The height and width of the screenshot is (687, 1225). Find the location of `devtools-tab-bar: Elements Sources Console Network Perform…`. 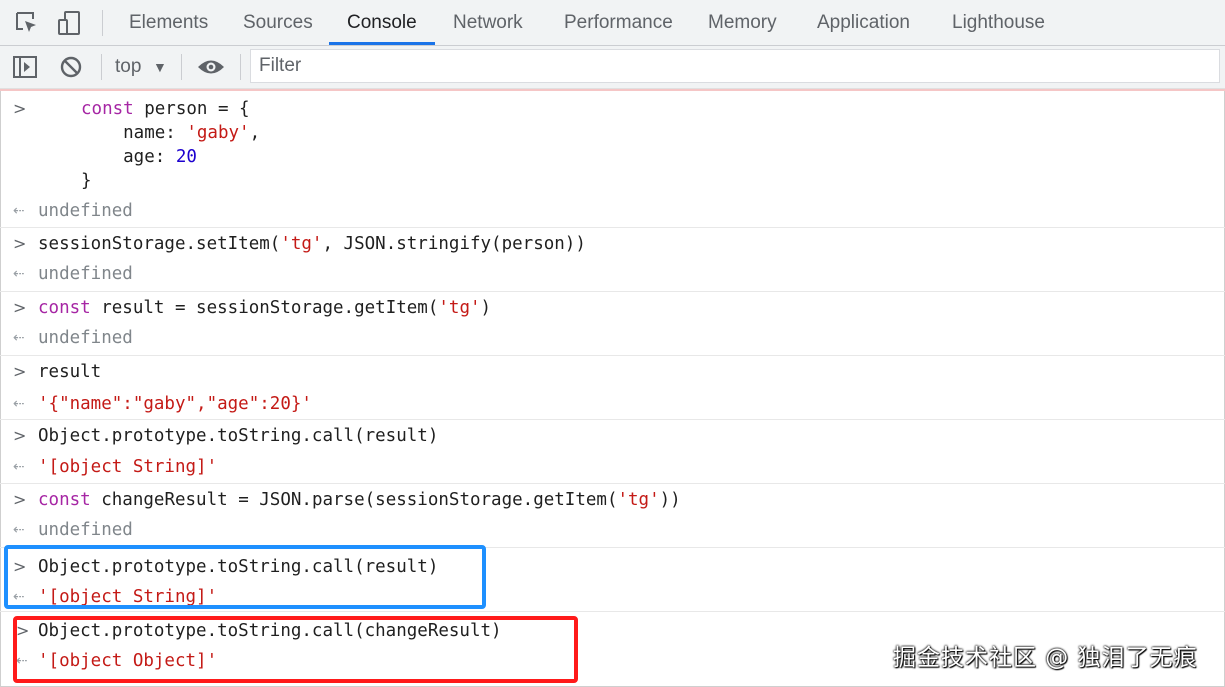

devtools-tab-bar: Elements Sources Console Network Perform… is located at coordinates (612, 23).